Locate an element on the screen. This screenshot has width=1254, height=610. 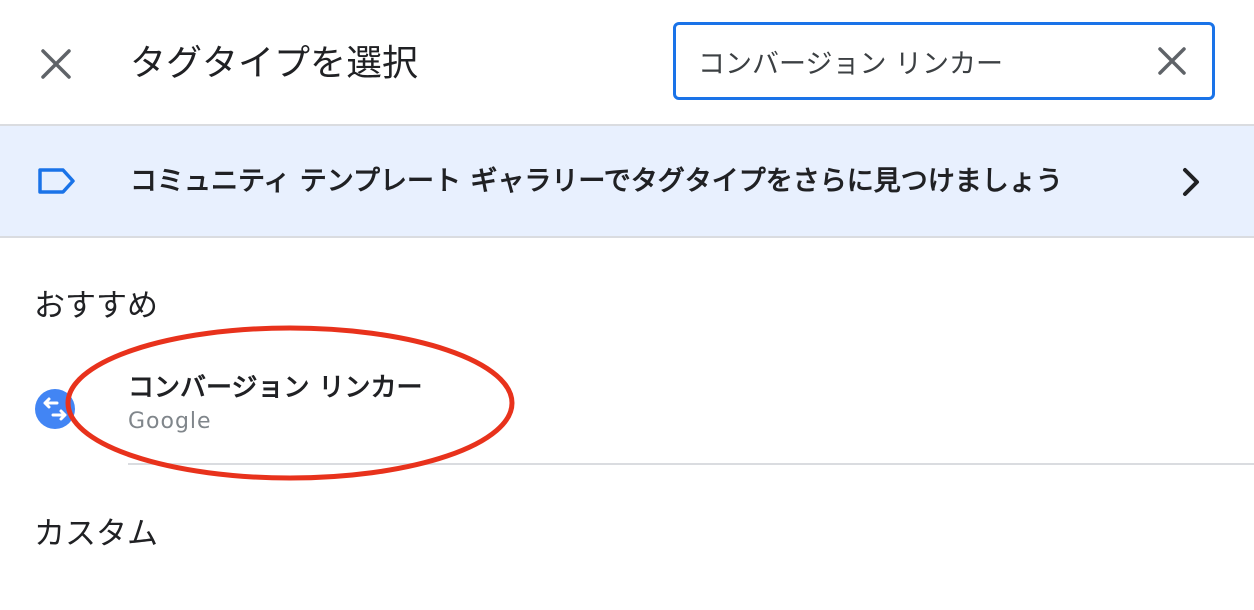
search-box is located at coordinates (944, 61).